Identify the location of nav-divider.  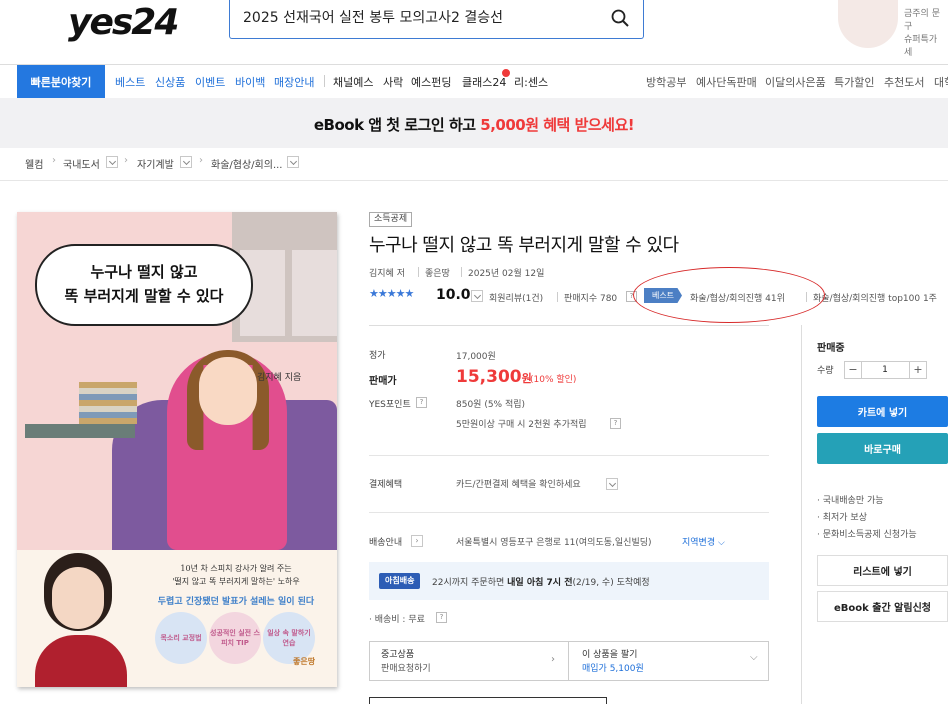
(324, 81).